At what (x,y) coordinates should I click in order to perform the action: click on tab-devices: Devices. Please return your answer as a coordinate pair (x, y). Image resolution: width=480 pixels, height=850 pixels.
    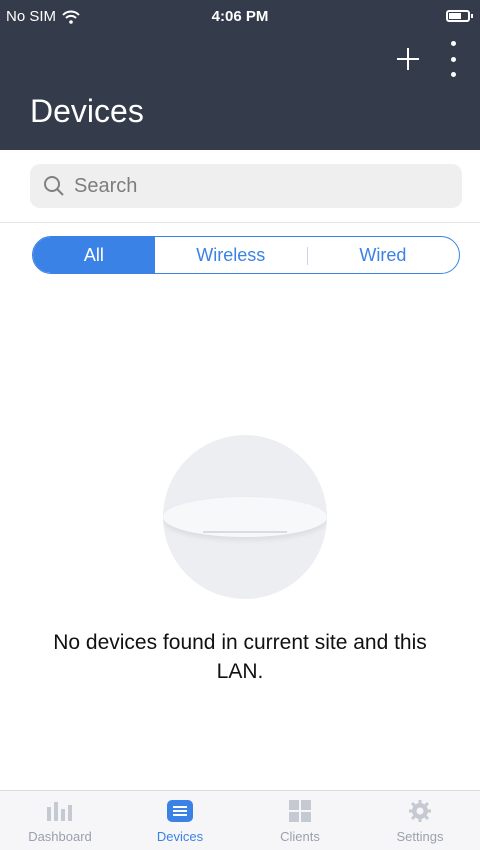
    Looking at the image, I should click on (180, 820).